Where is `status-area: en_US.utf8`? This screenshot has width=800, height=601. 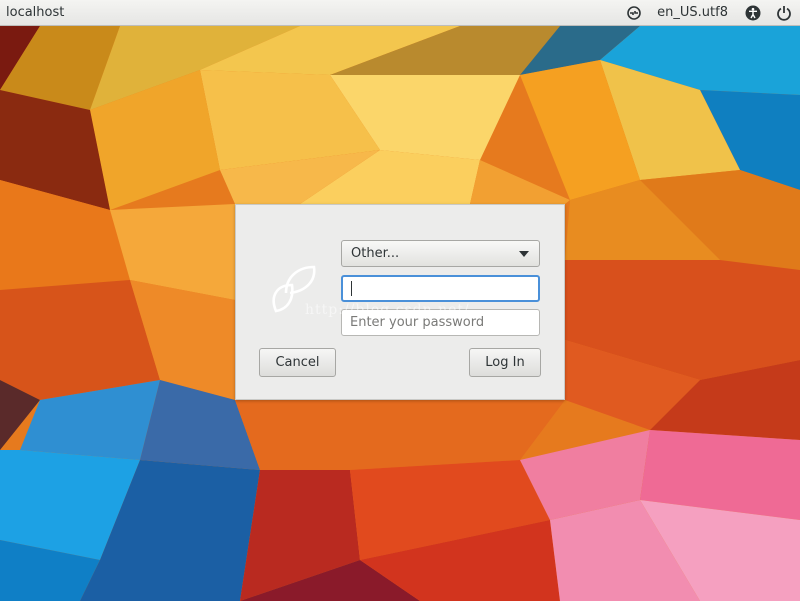
status-area: en_US.utf8 is located at coordinates (709, 13).